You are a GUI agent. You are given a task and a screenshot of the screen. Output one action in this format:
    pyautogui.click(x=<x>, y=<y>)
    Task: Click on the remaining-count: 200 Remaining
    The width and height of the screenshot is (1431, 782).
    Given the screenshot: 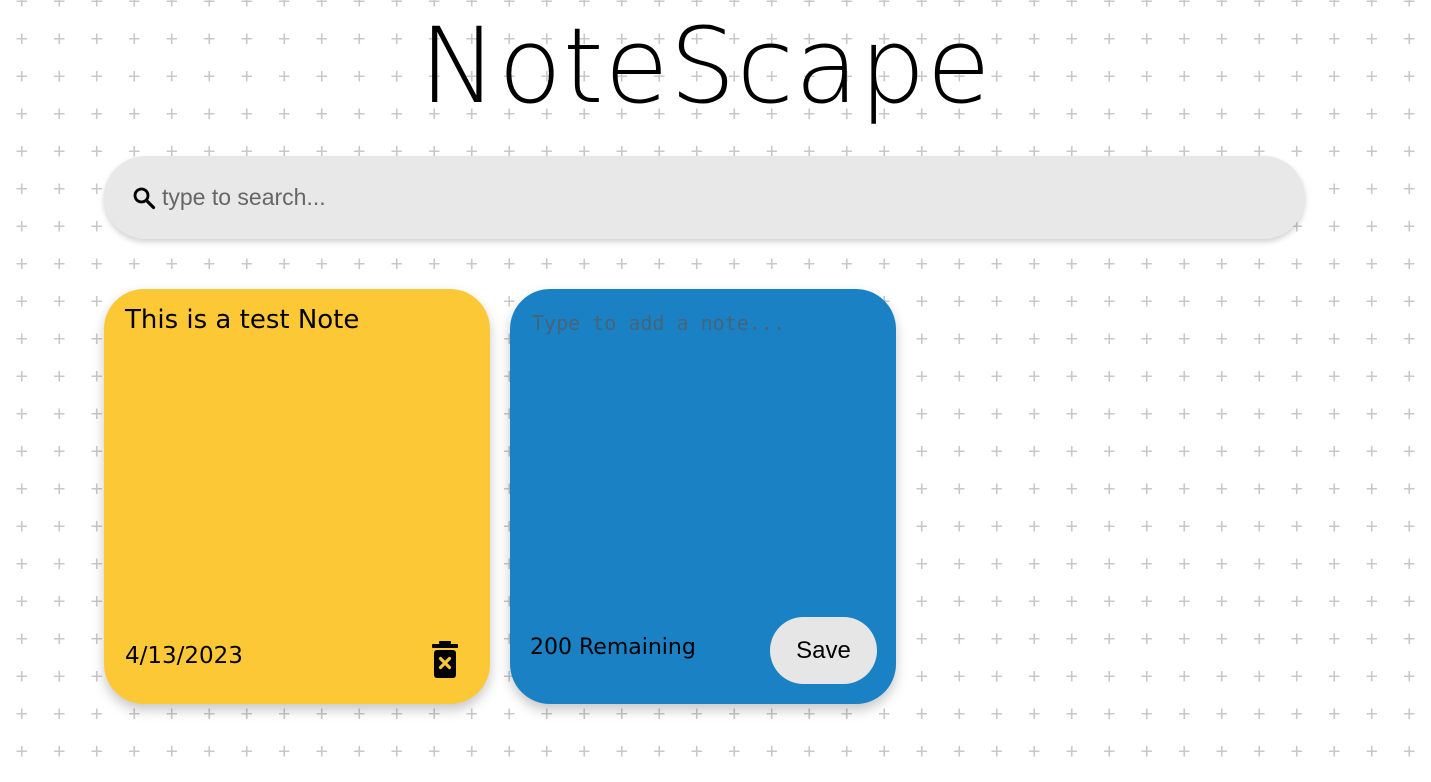 What is the action you would take?
    pyautogui.click(x=613, y=647)
    